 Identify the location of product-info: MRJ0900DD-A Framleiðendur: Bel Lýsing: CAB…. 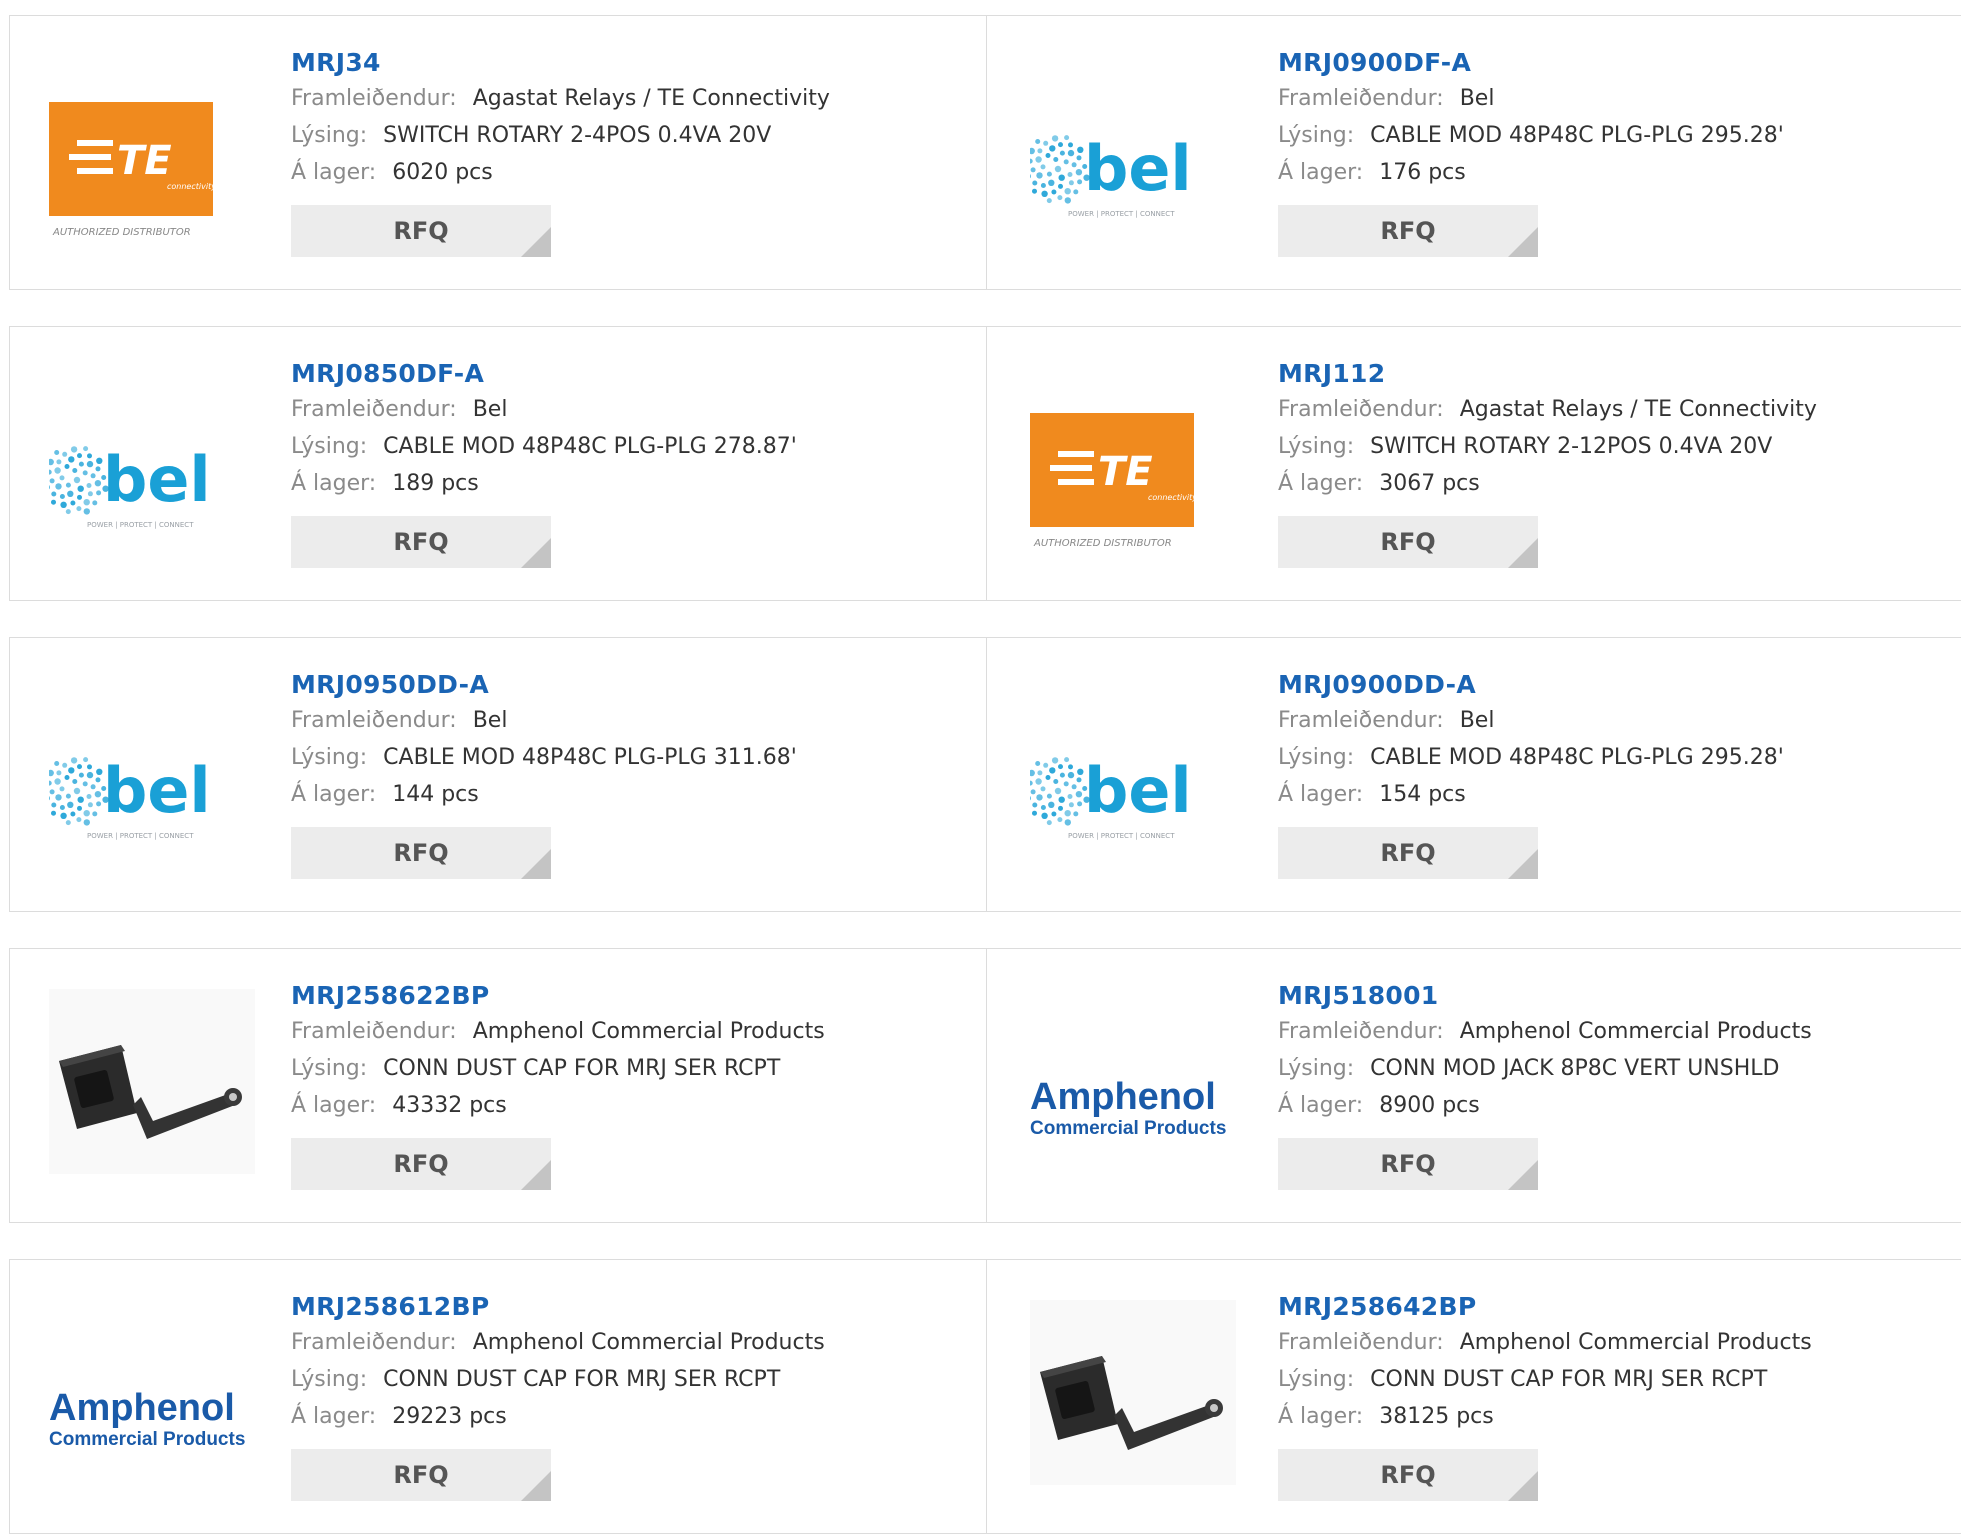
(1531, 773).